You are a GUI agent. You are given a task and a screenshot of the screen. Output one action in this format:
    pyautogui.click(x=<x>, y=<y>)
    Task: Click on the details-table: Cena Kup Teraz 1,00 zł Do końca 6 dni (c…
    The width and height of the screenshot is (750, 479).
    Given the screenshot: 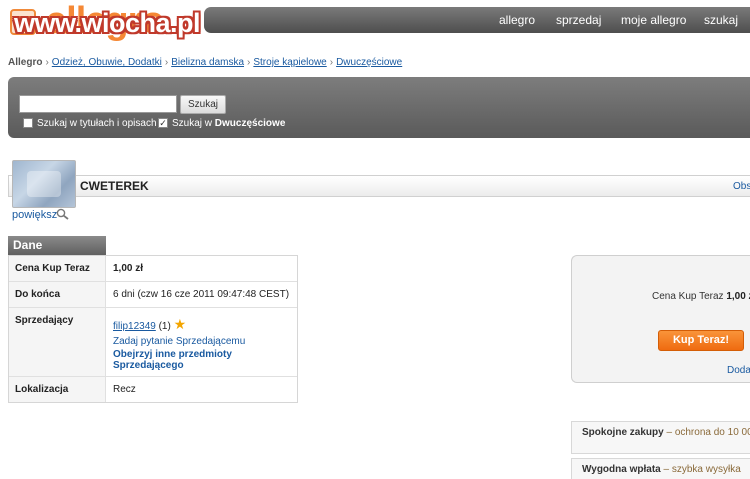 What is the action you would take?
    pyautogui.click(x=153, y=329)
    